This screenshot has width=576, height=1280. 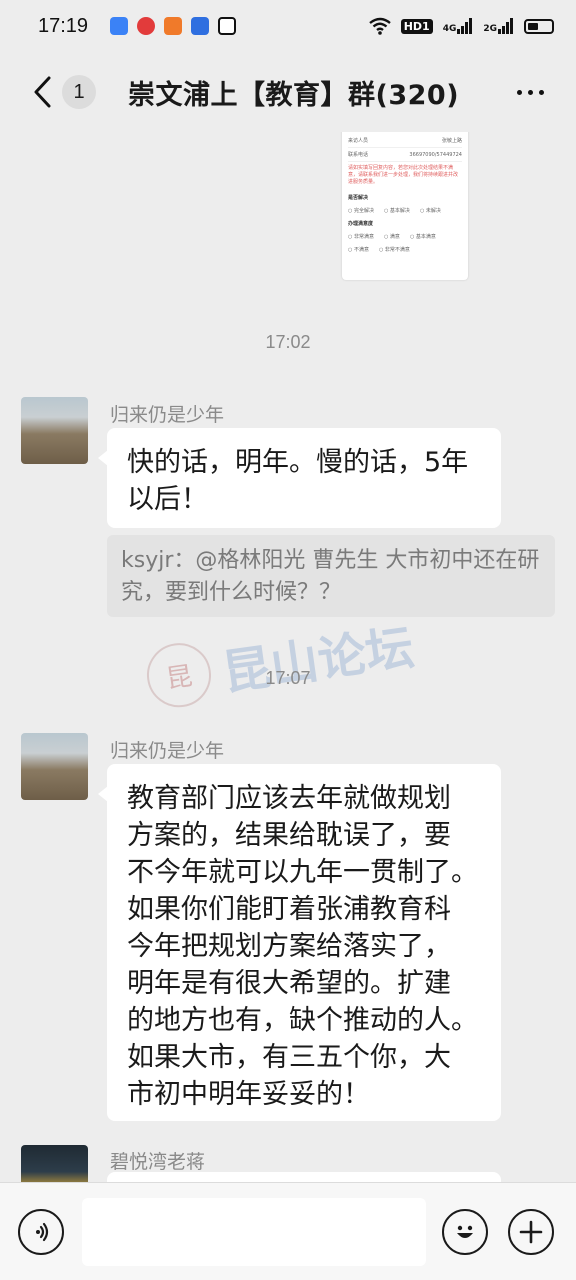 What do you see at coordinates (227, 26) in the screenshot?
I see `app-tiktok-icon` at bounding box center [227, 26].